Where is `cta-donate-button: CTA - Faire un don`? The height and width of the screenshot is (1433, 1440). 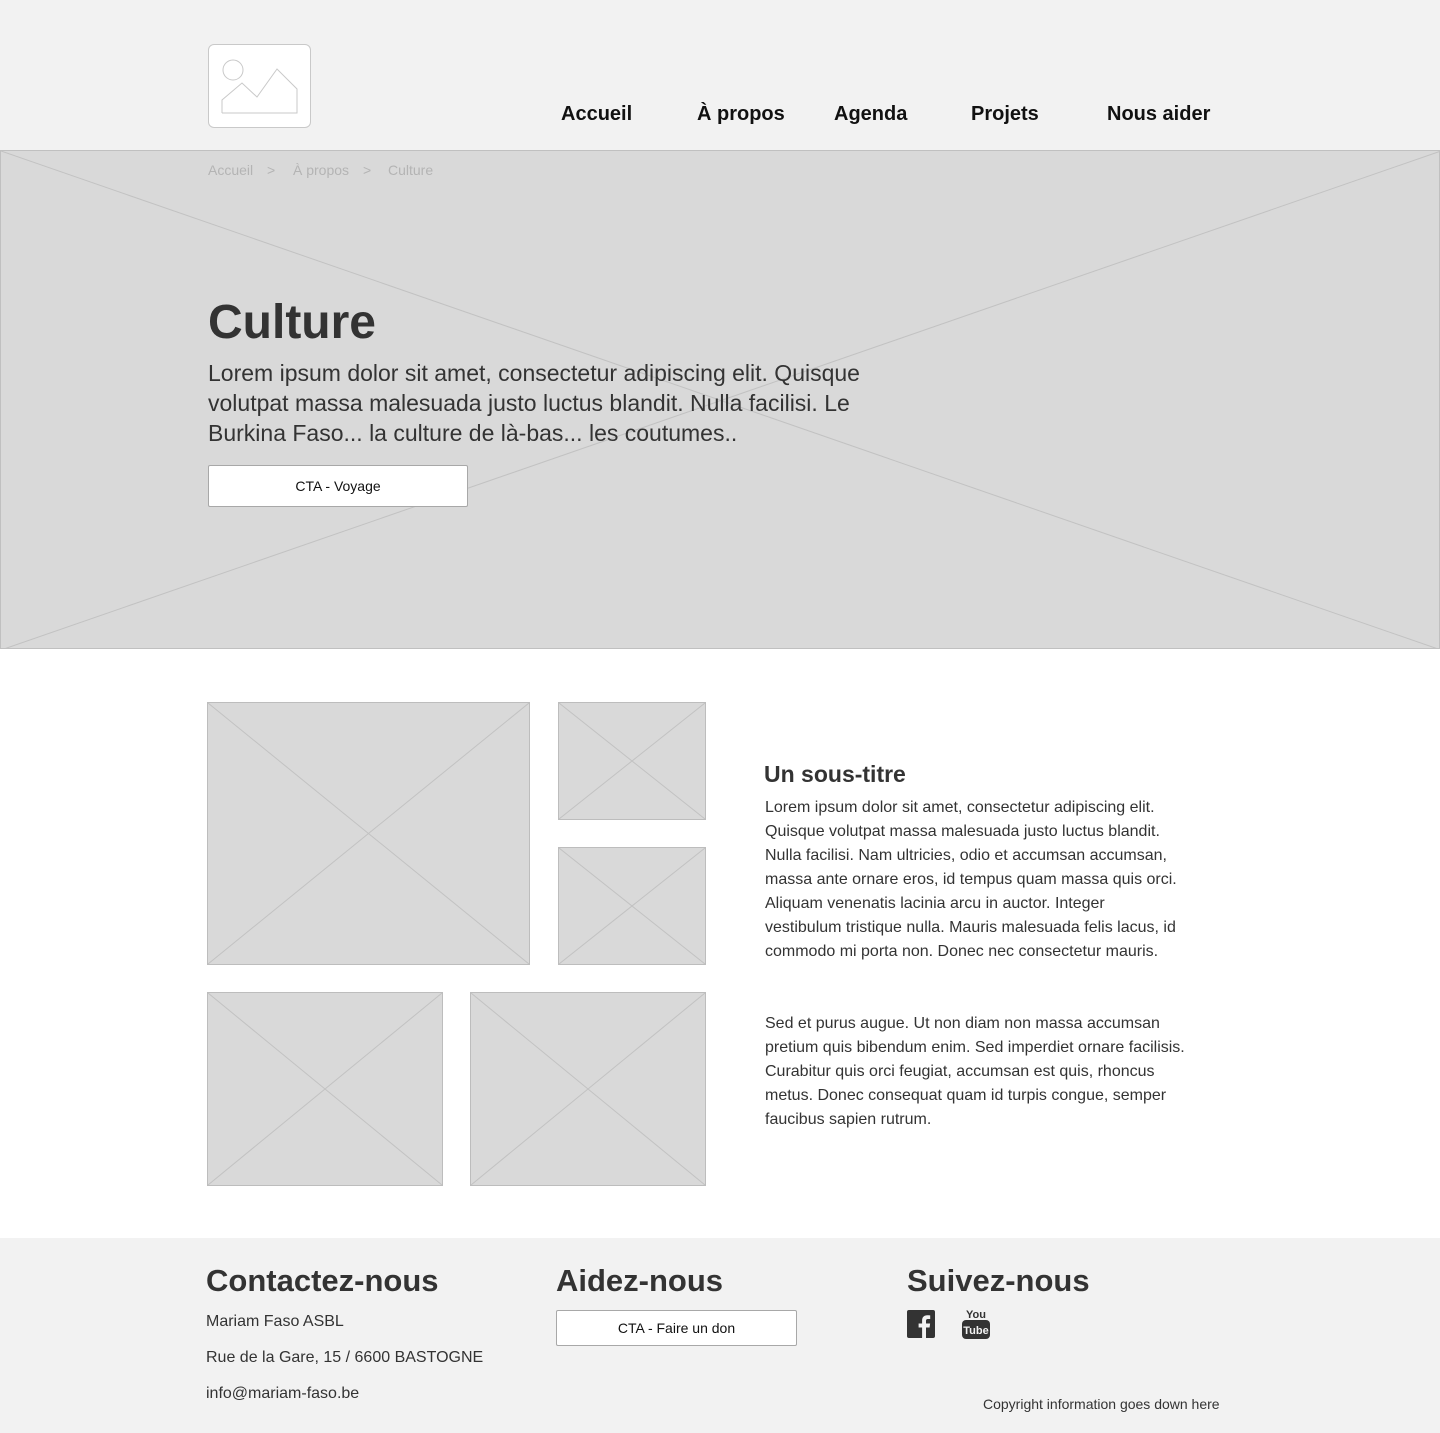 cta-donate-button: CTA - Faire un don is located at coordinates (676, 1328).